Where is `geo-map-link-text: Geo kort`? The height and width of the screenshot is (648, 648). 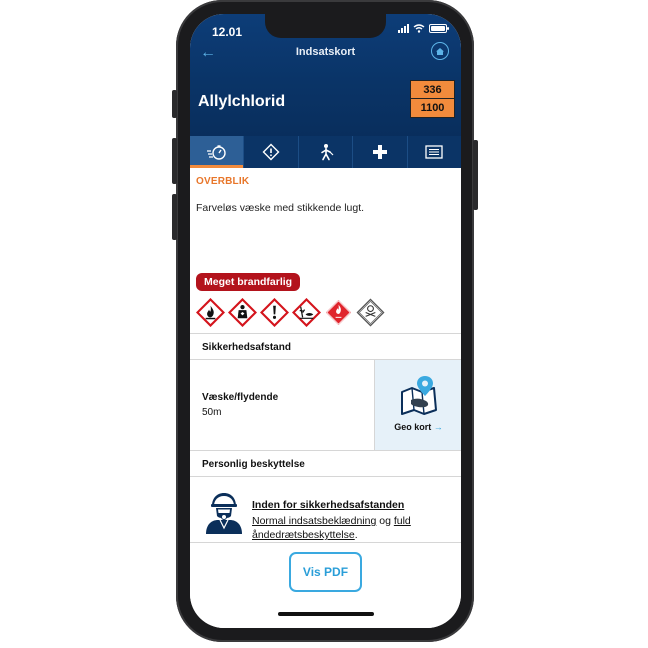
geo-map-link-text: Geo kort is located at coordinates (413, 427).